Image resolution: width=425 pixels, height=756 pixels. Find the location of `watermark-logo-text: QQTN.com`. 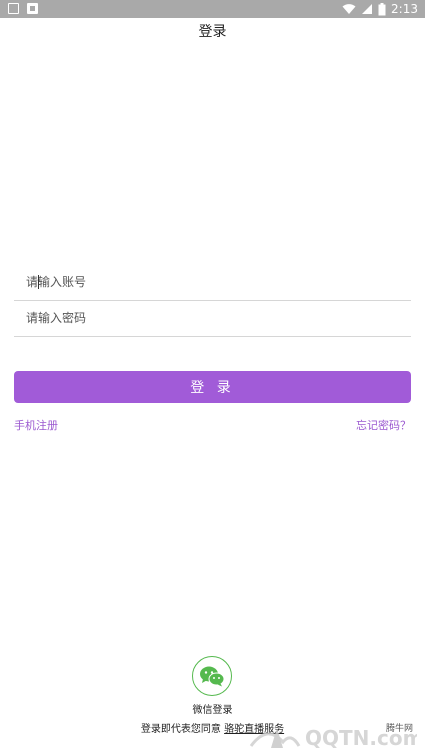

watermark-logo-text: QQTN.com is located at coordinates (361, 738).